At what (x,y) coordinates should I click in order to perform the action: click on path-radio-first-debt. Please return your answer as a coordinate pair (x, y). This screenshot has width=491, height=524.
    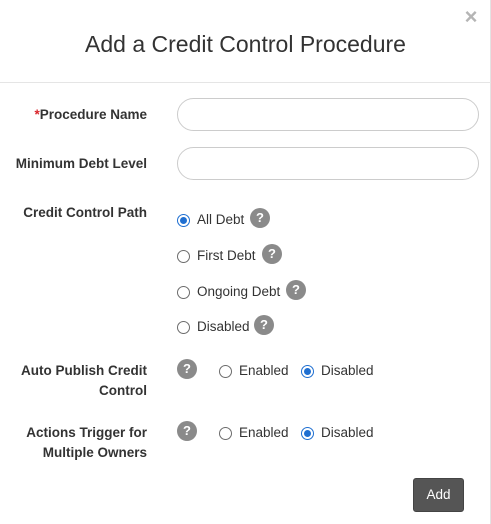
    Looking at the image, I should click on (183, 256).